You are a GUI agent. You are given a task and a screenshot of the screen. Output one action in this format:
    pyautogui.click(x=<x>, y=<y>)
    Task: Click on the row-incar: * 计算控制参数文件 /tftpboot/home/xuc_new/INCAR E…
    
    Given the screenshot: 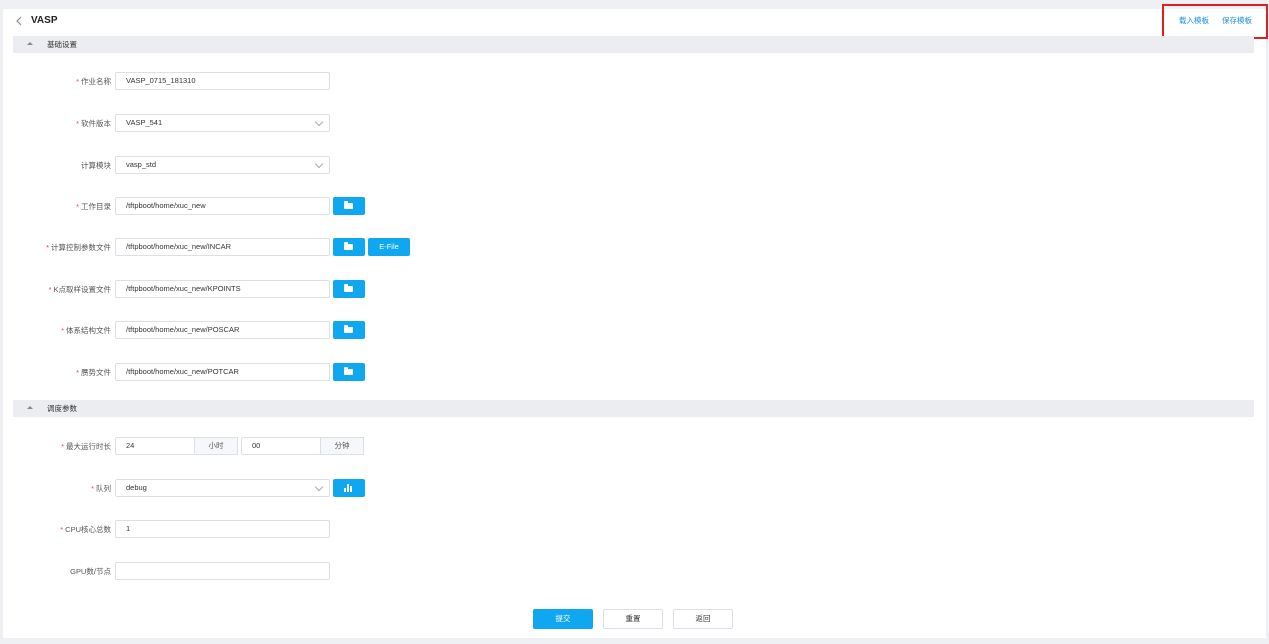 What is the action you would take?
    pyautogui.click(x=634, y=247)
    